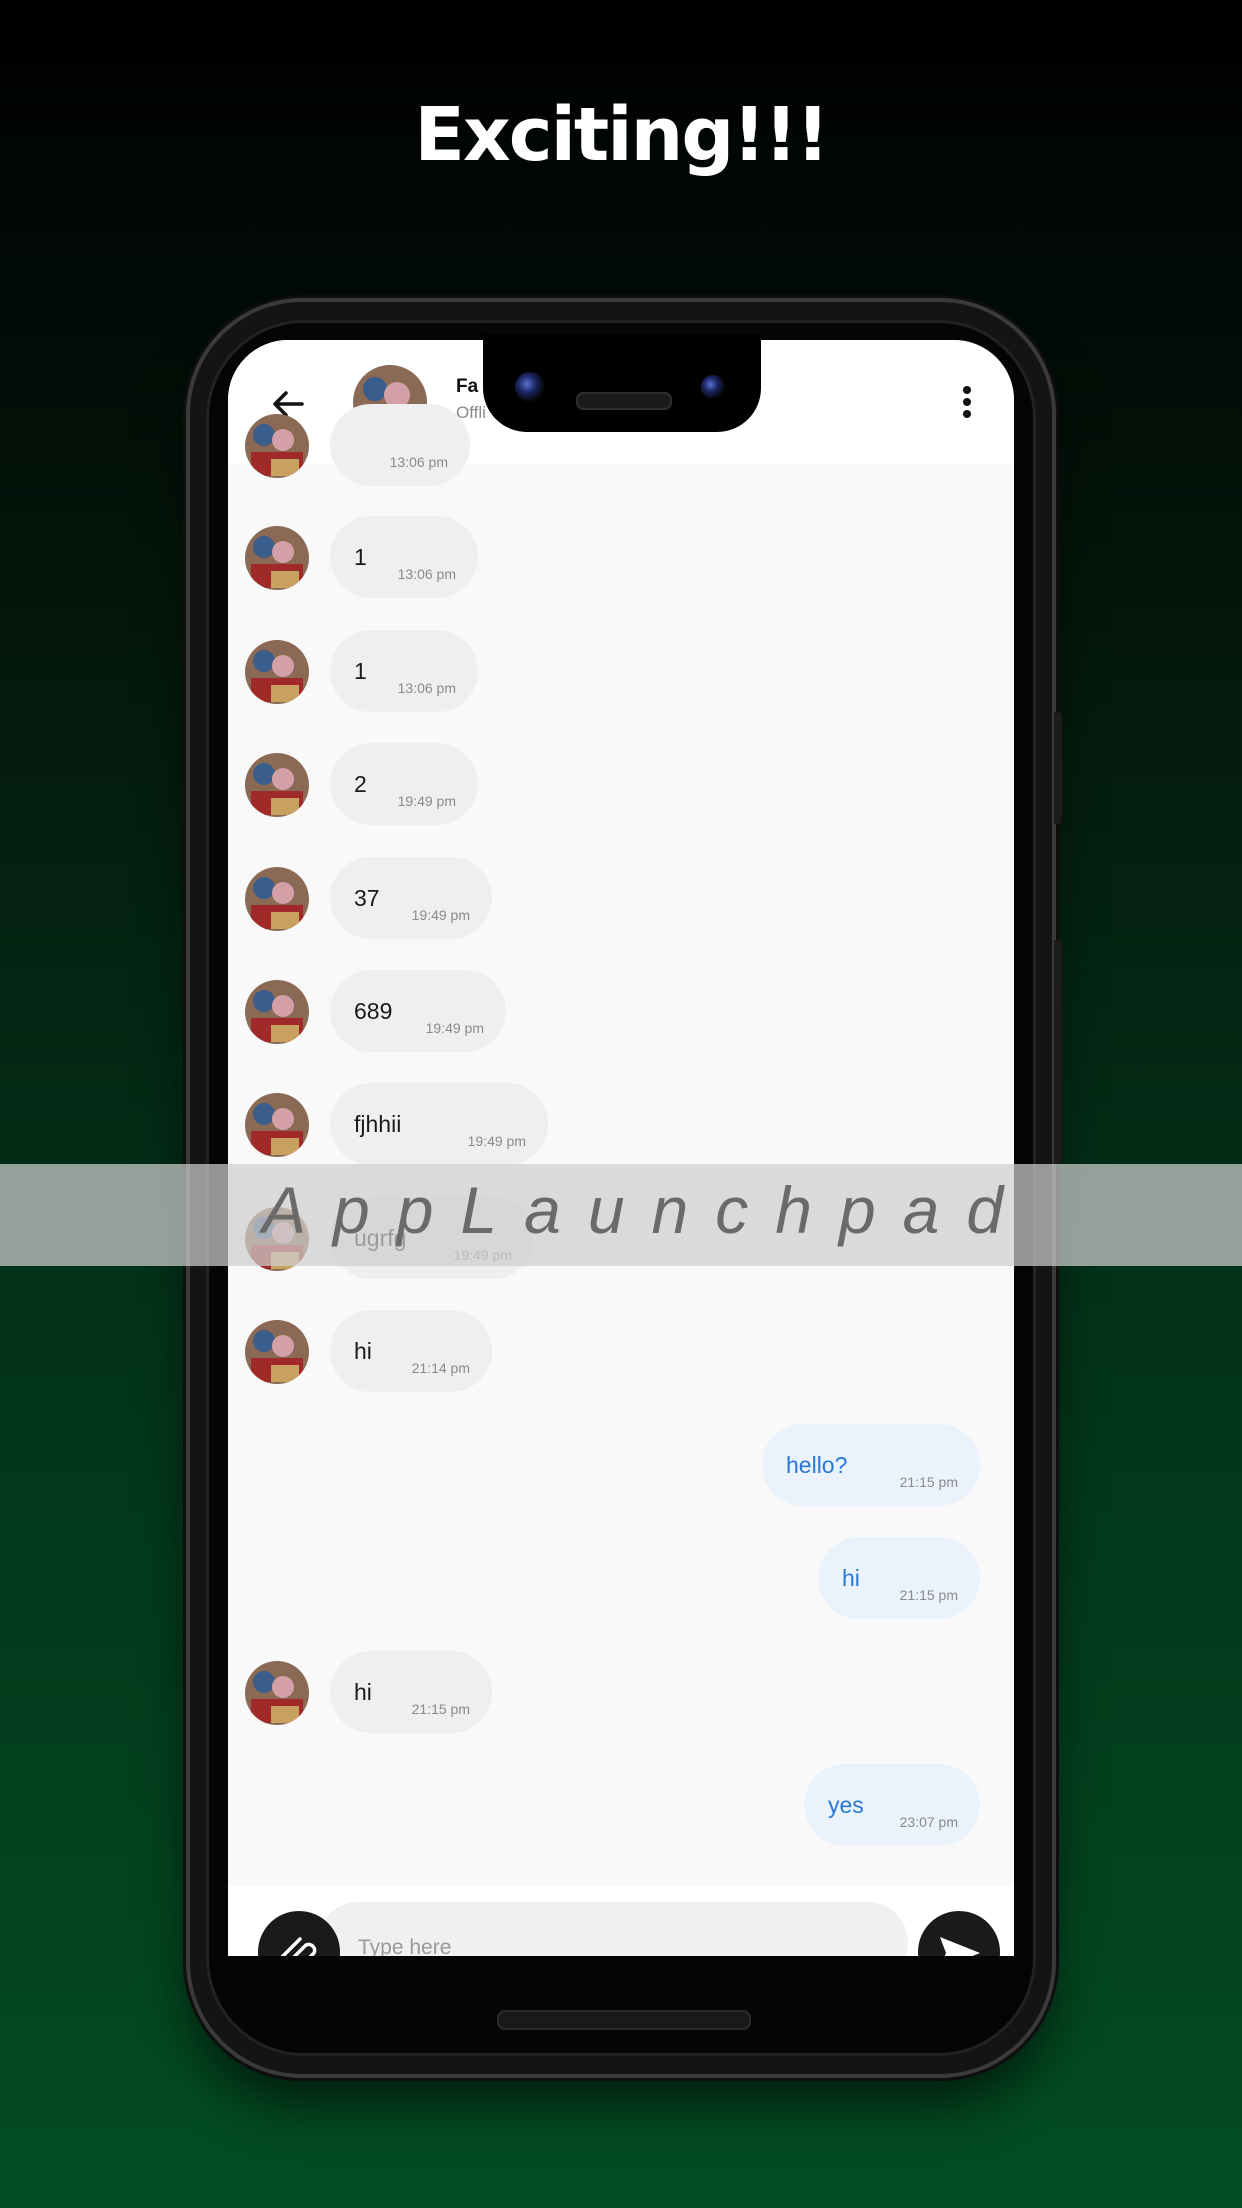  Describe the element at coordinates (360, 784) in the screenshot. I see `message-text: 2` at that location.